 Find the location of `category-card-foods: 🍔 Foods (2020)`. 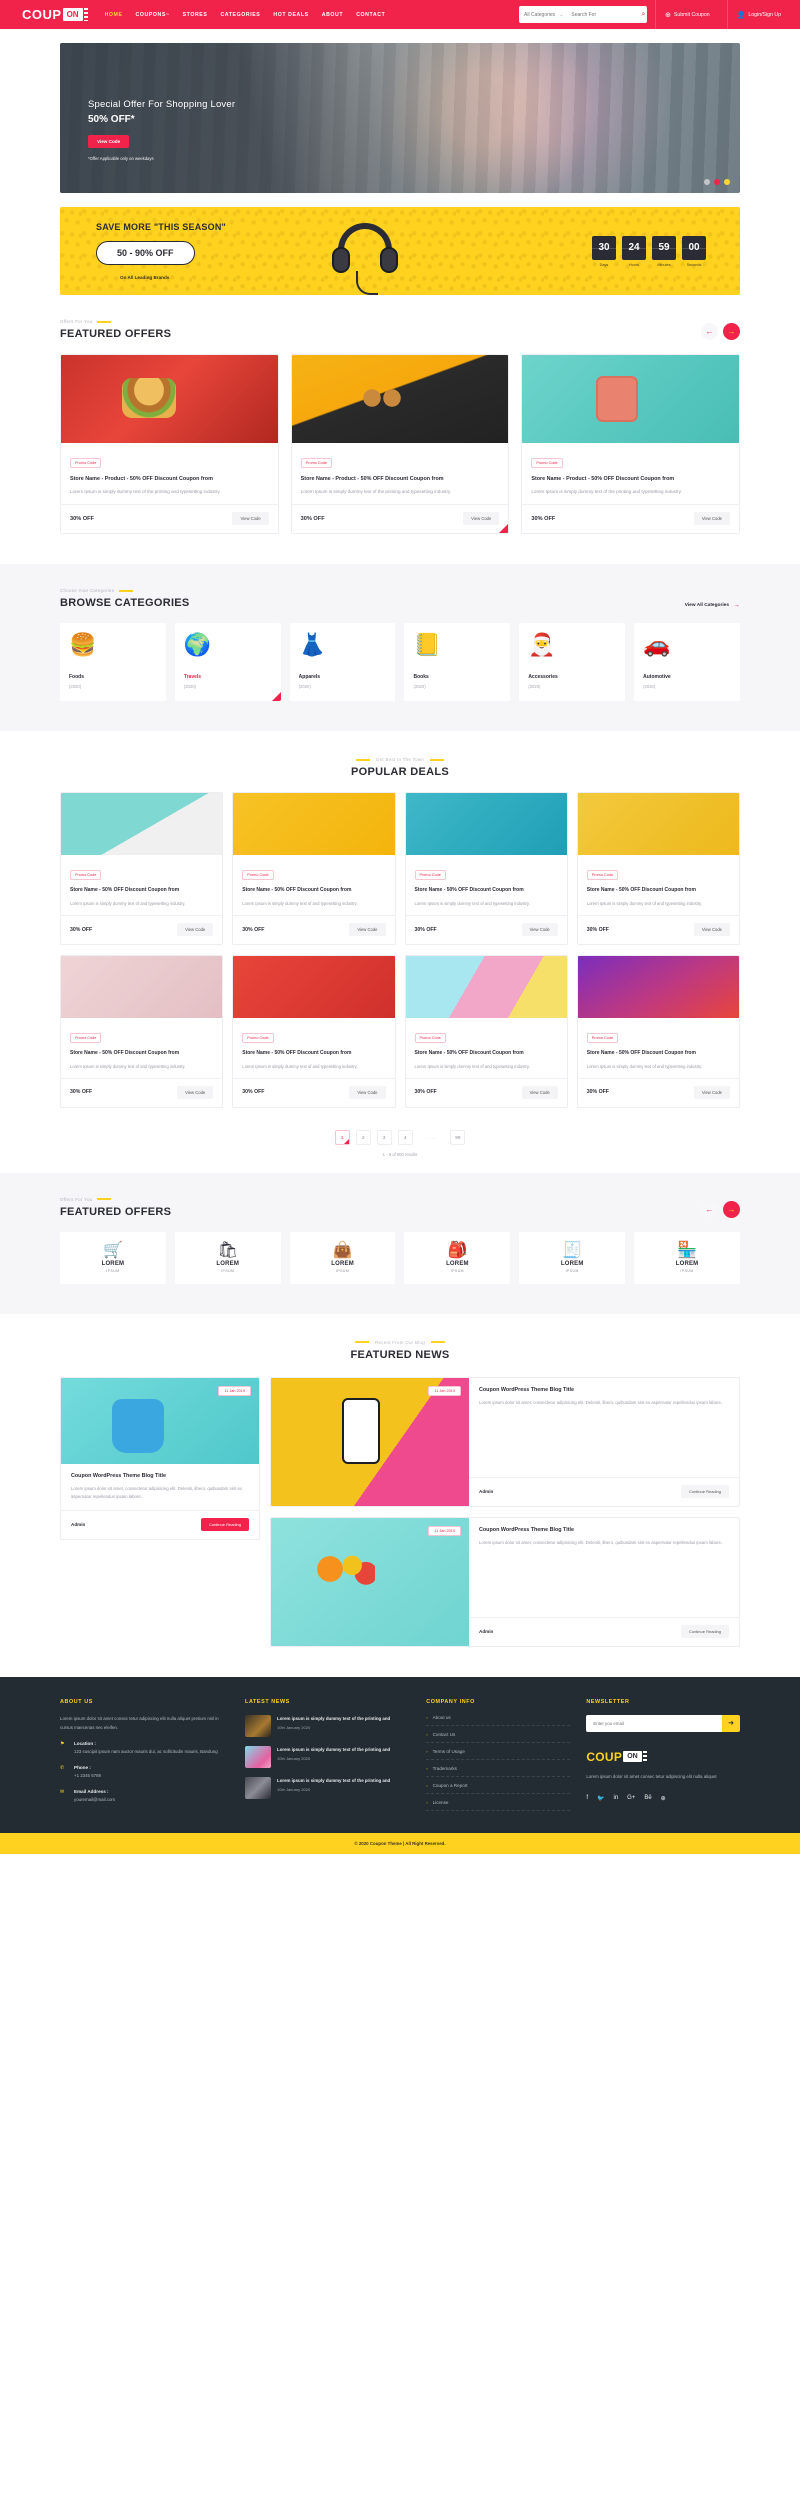

category-card-foods: 🍔 Foods (2020) is located at coordinates (113, 662).